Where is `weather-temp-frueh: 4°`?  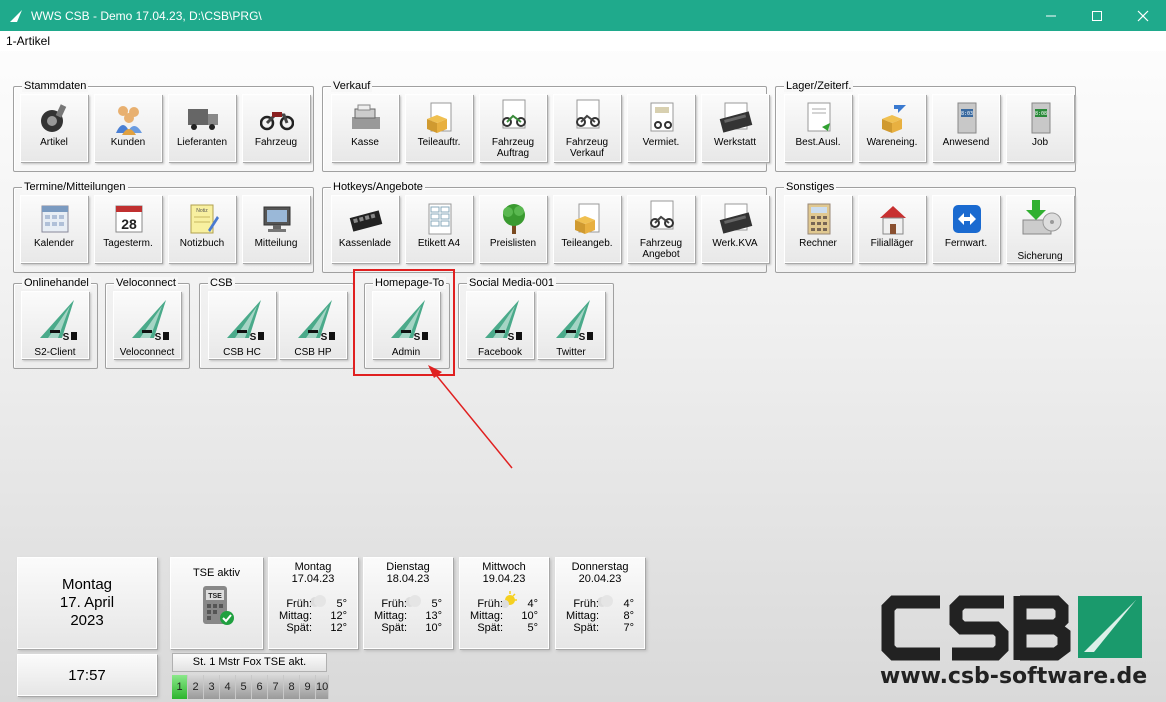
weather-temp-frueh: 4° is located at coordinates (628, 604).